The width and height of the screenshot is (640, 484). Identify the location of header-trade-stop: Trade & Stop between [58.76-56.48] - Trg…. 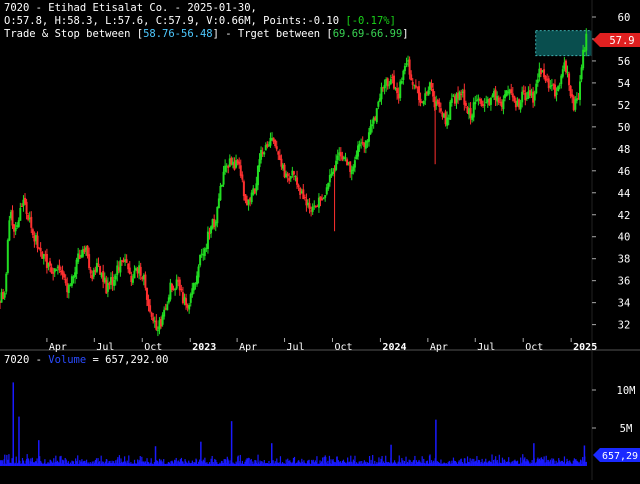
(206, 34).